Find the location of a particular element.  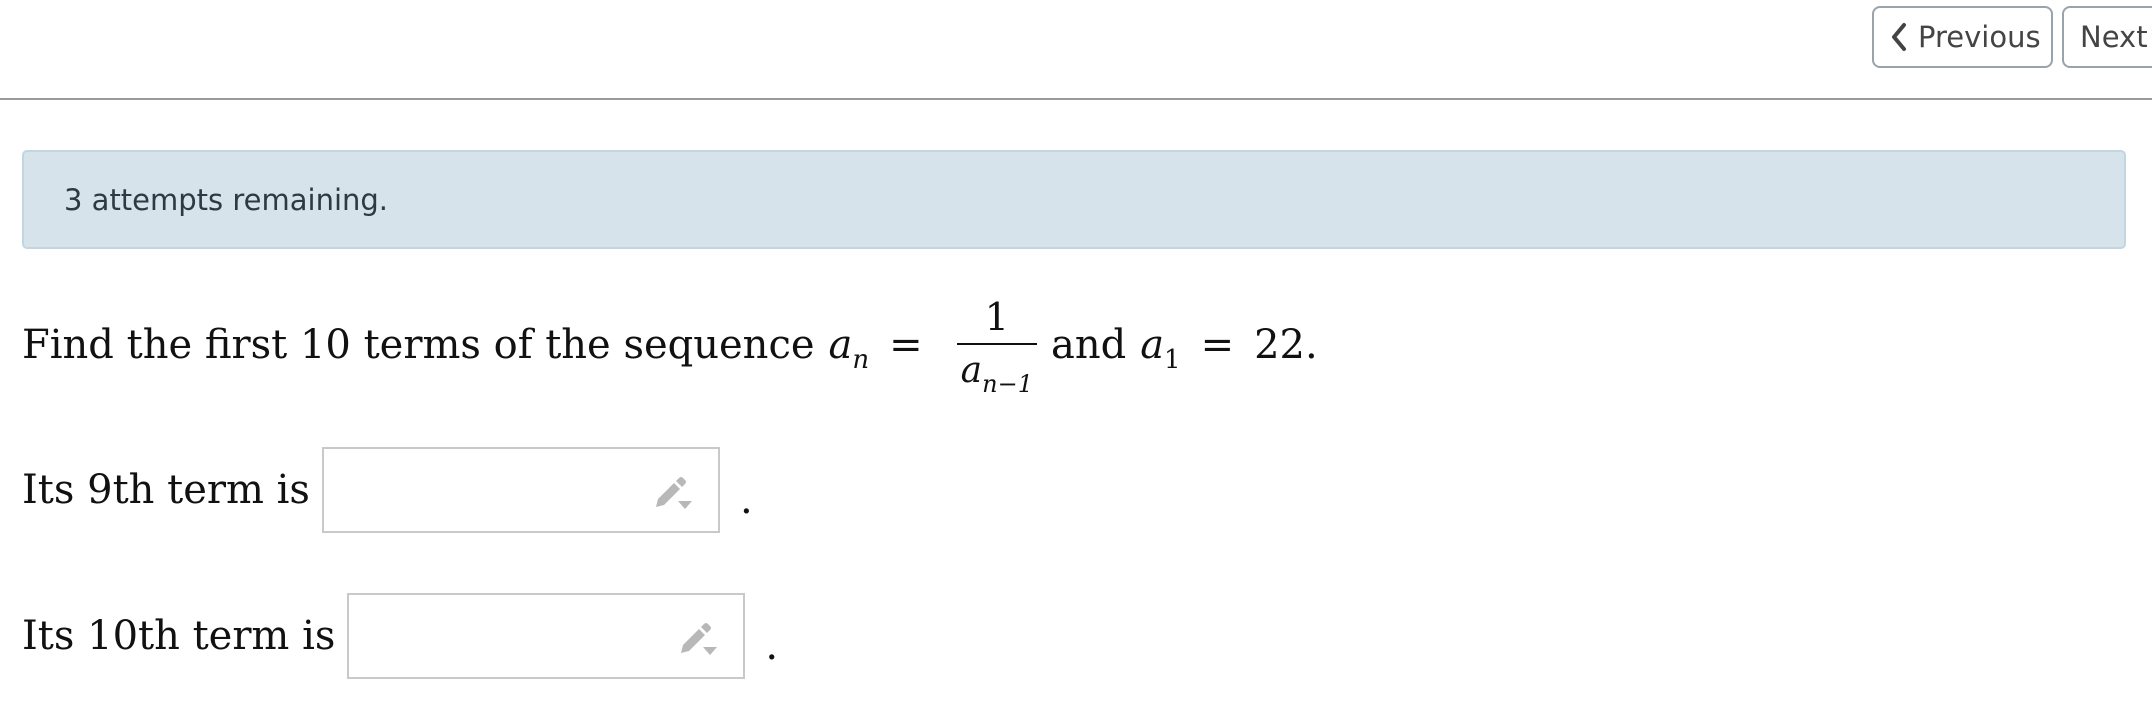

initial-term-a1: a1 is located at coordinates (1160, 348).